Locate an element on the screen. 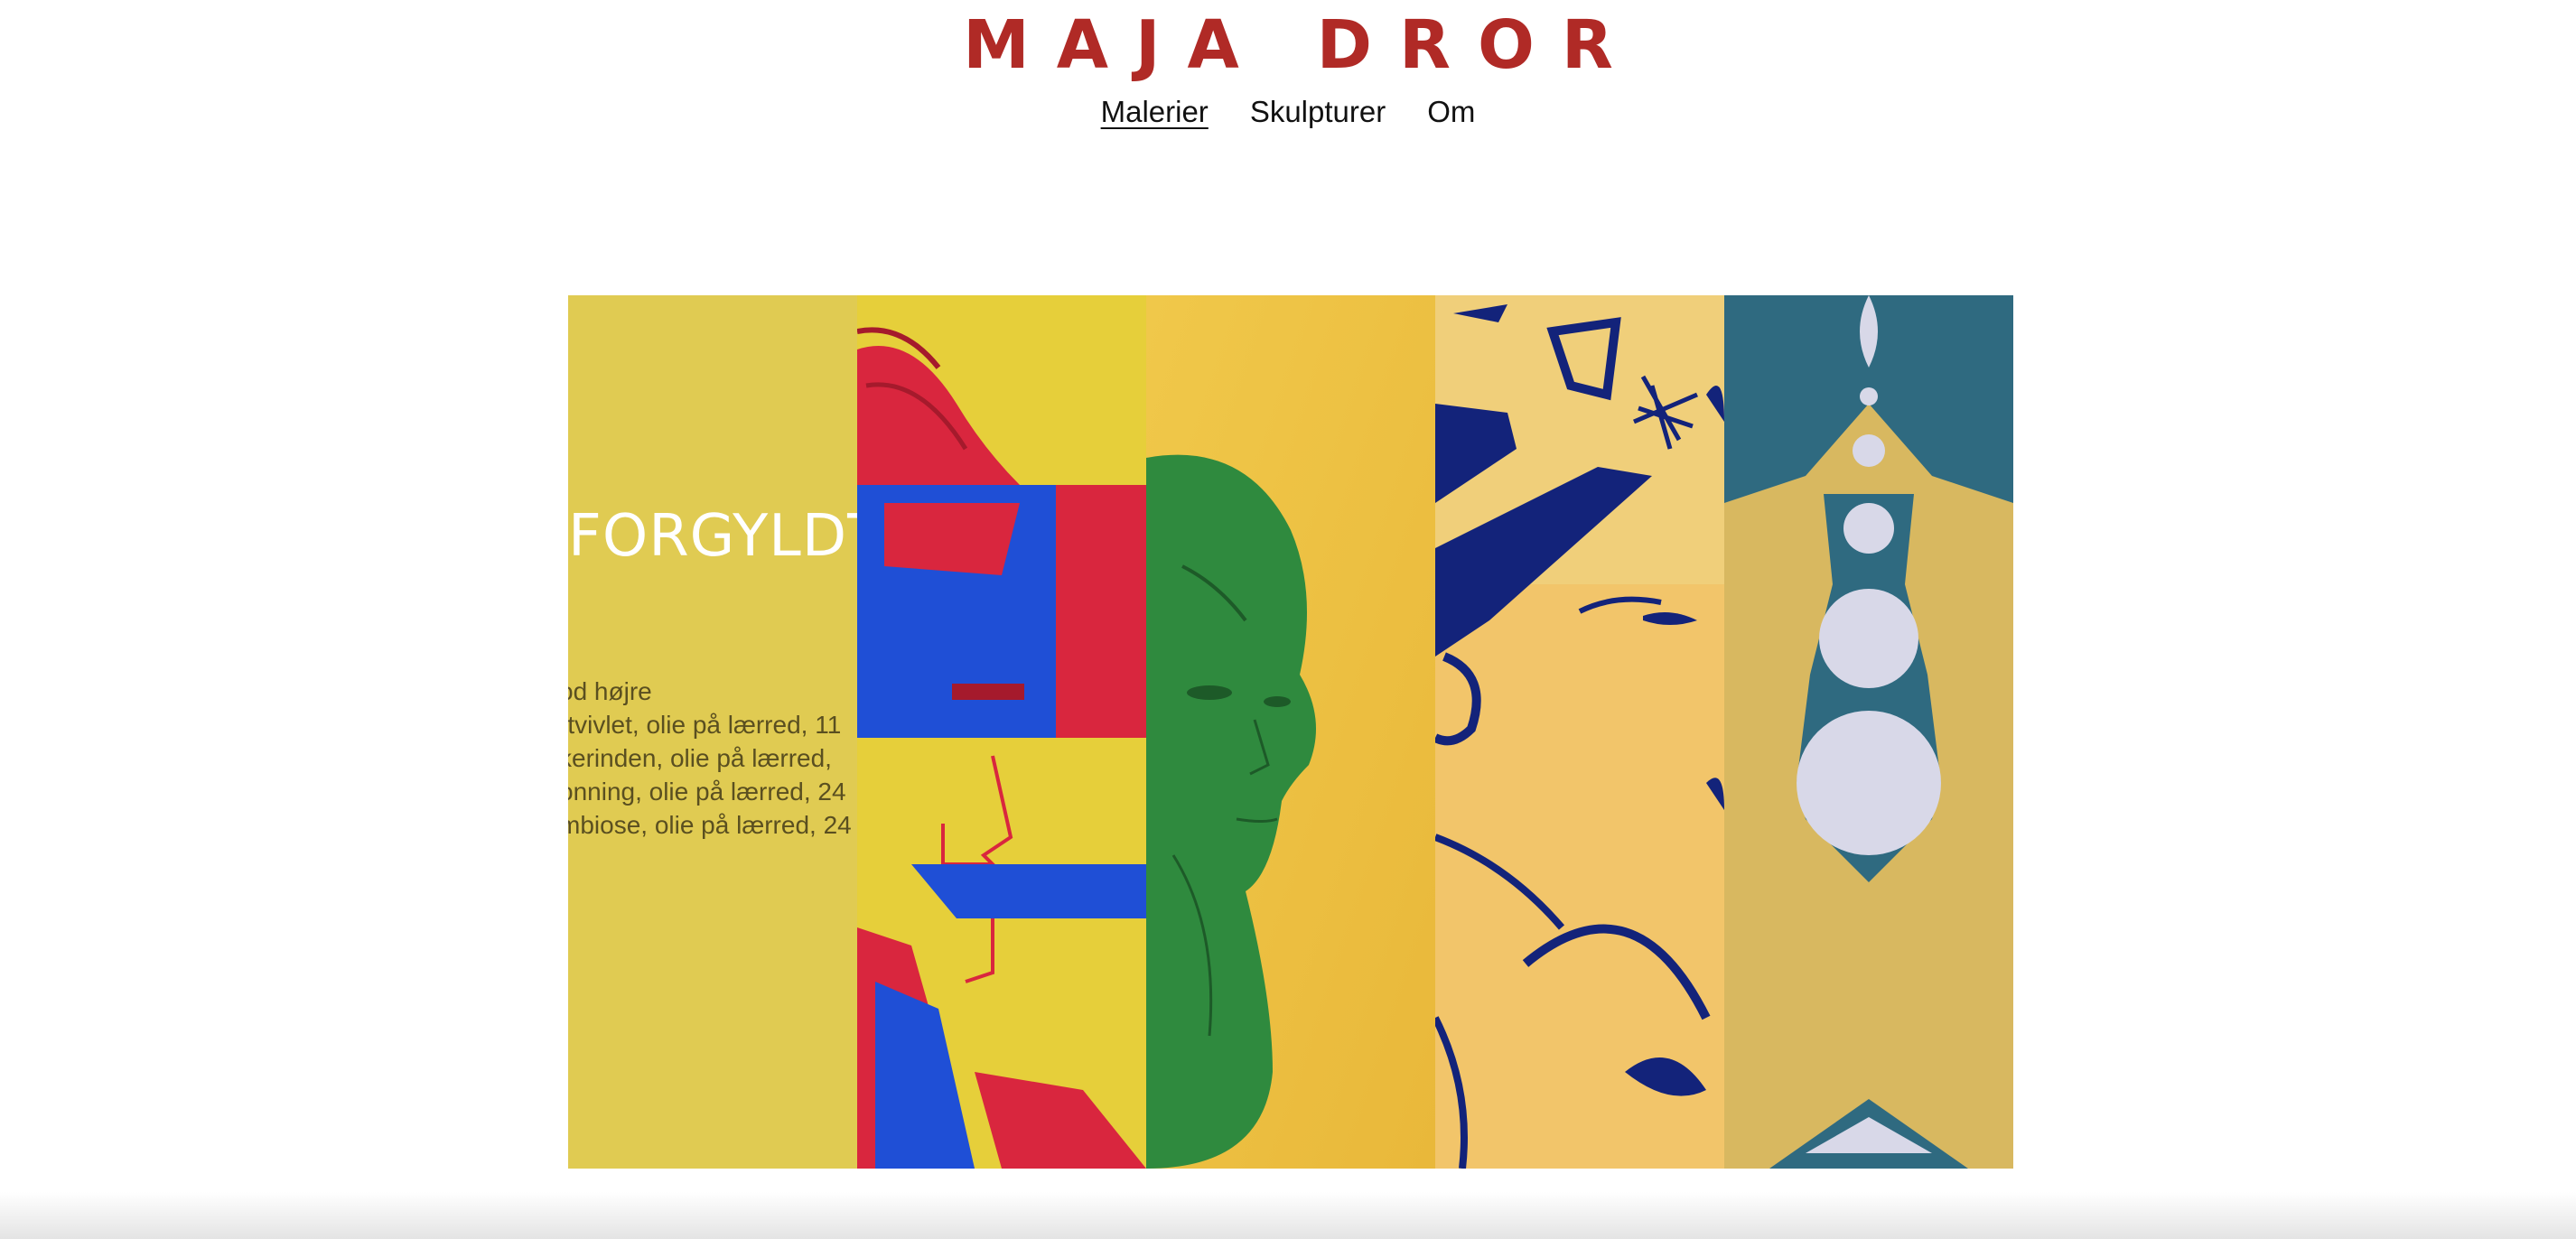 The width and height of the screenshot is (2576, 1239). painting-list-line: od højre is located at coordinates (610, 691).